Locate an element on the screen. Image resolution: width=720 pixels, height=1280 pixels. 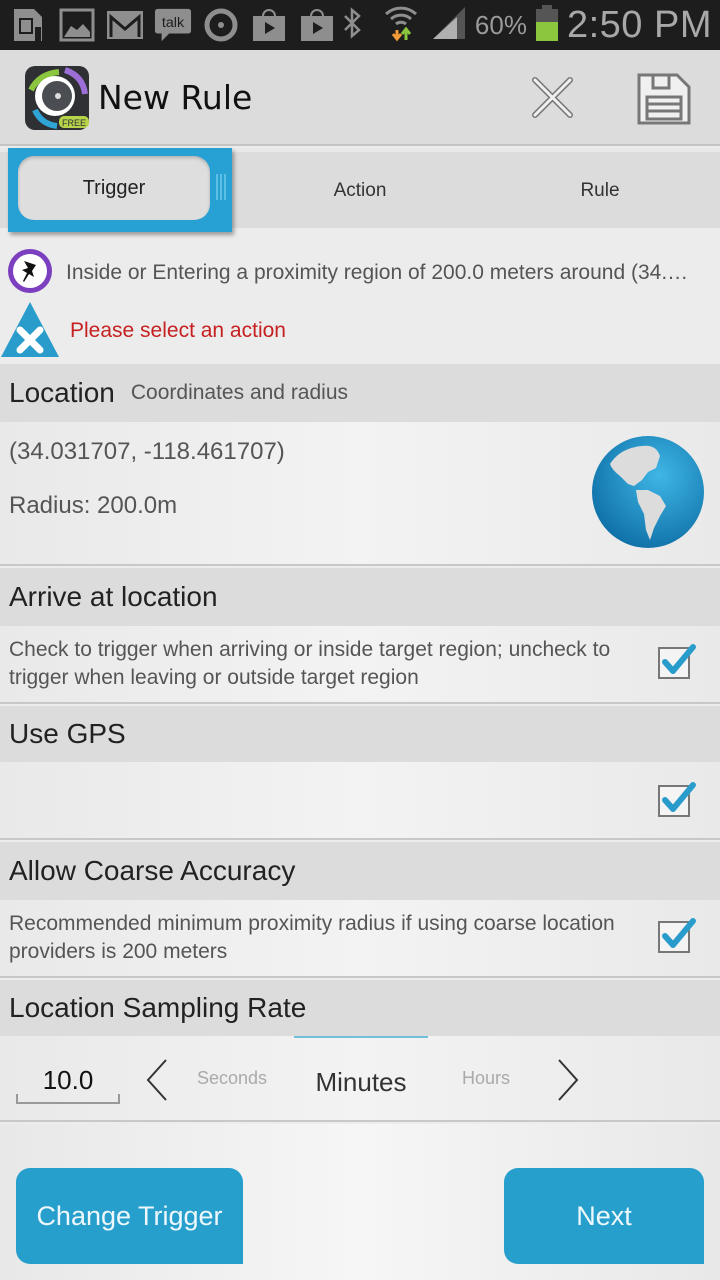
unit-seconds: Seconds is located at coordinates (232, 1078).